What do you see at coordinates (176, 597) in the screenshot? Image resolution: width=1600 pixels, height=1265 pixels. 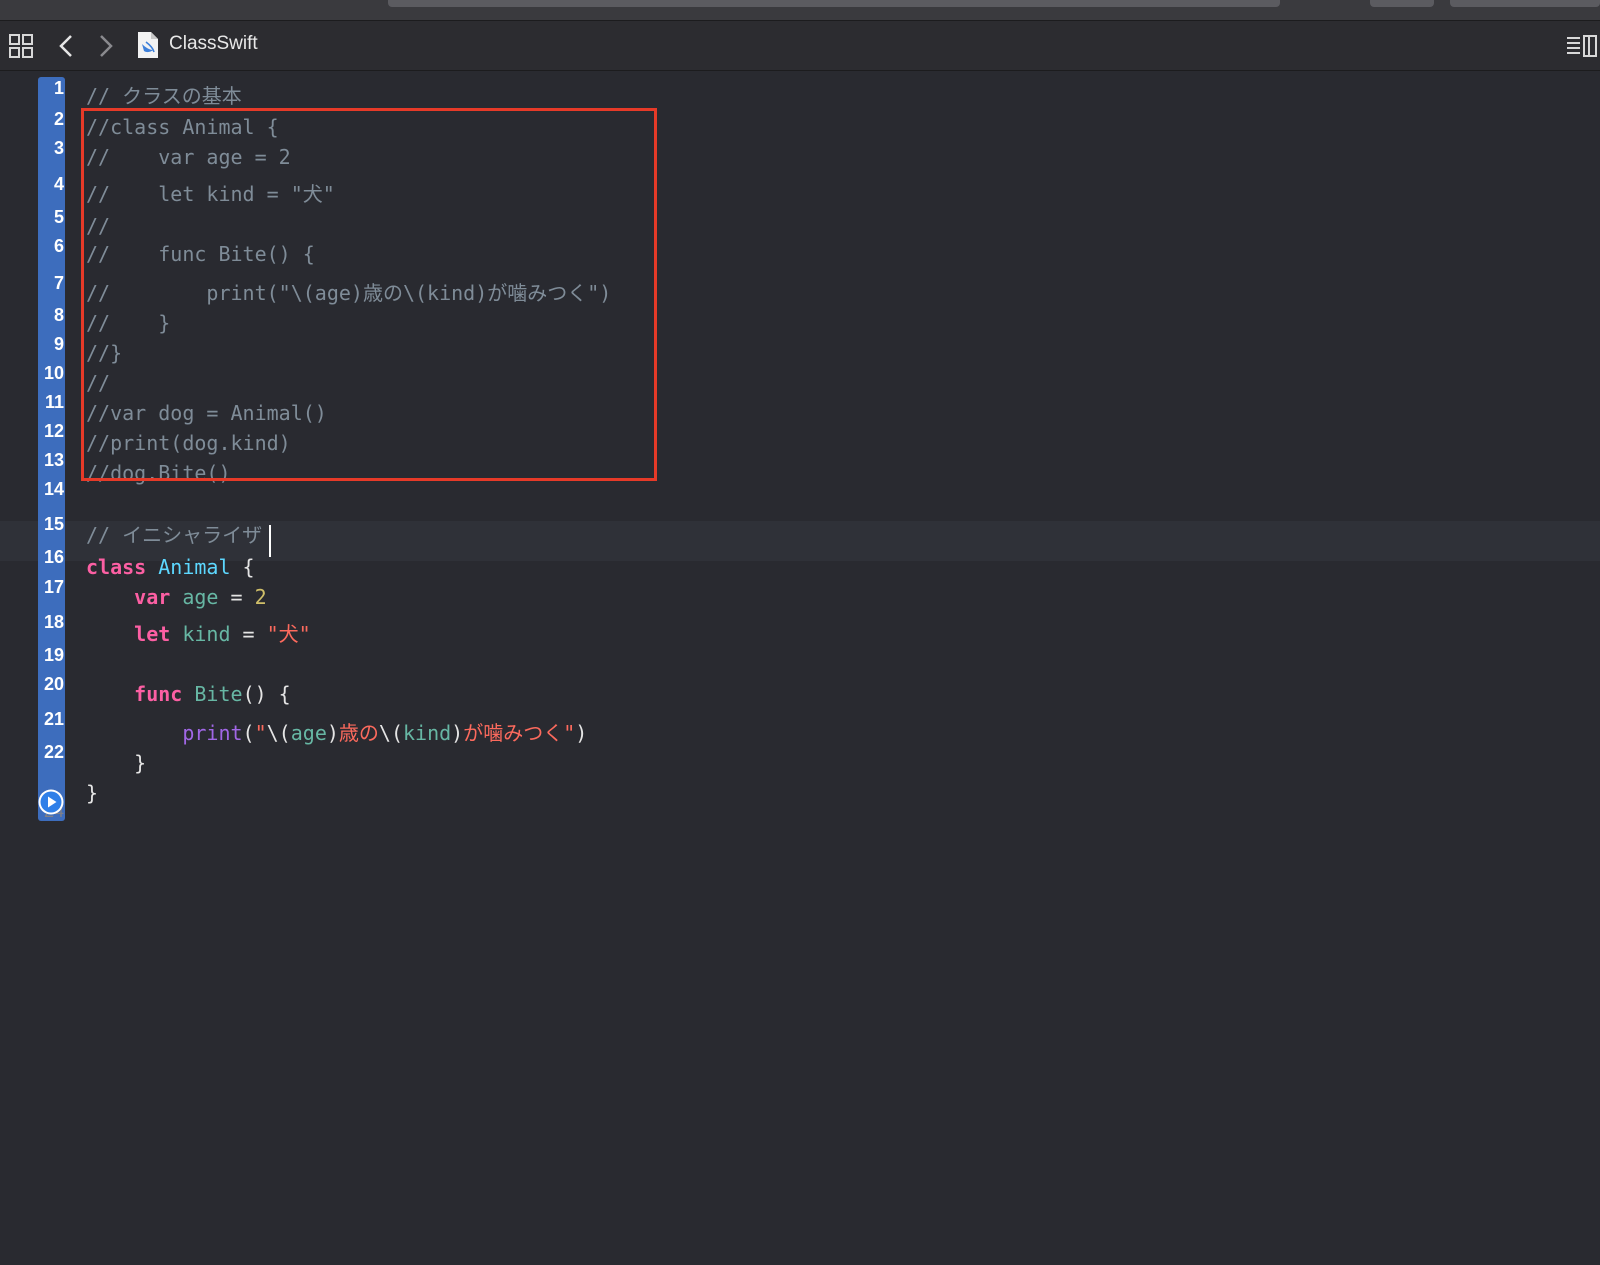 I see `code-line: var age = 2` at bounding box center [176, 597].